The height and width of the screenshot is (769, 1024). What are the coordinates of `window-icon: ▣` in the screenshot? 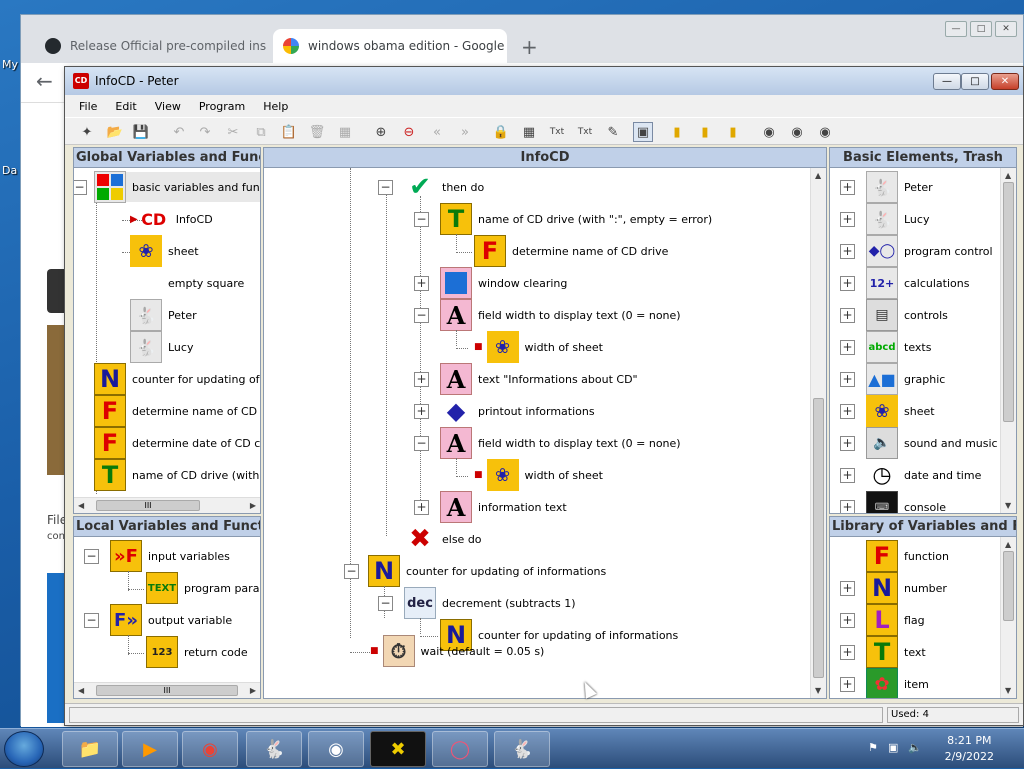 It's located at (643, 132).